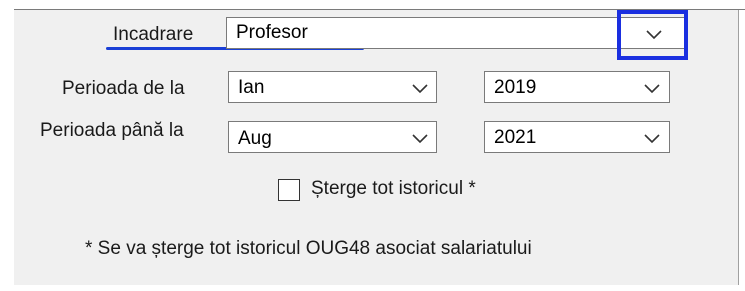 Image resolution: width=745 pixels, height=291 pixels. I want to click on incadrare-value: Profesor, so click(272, 32).